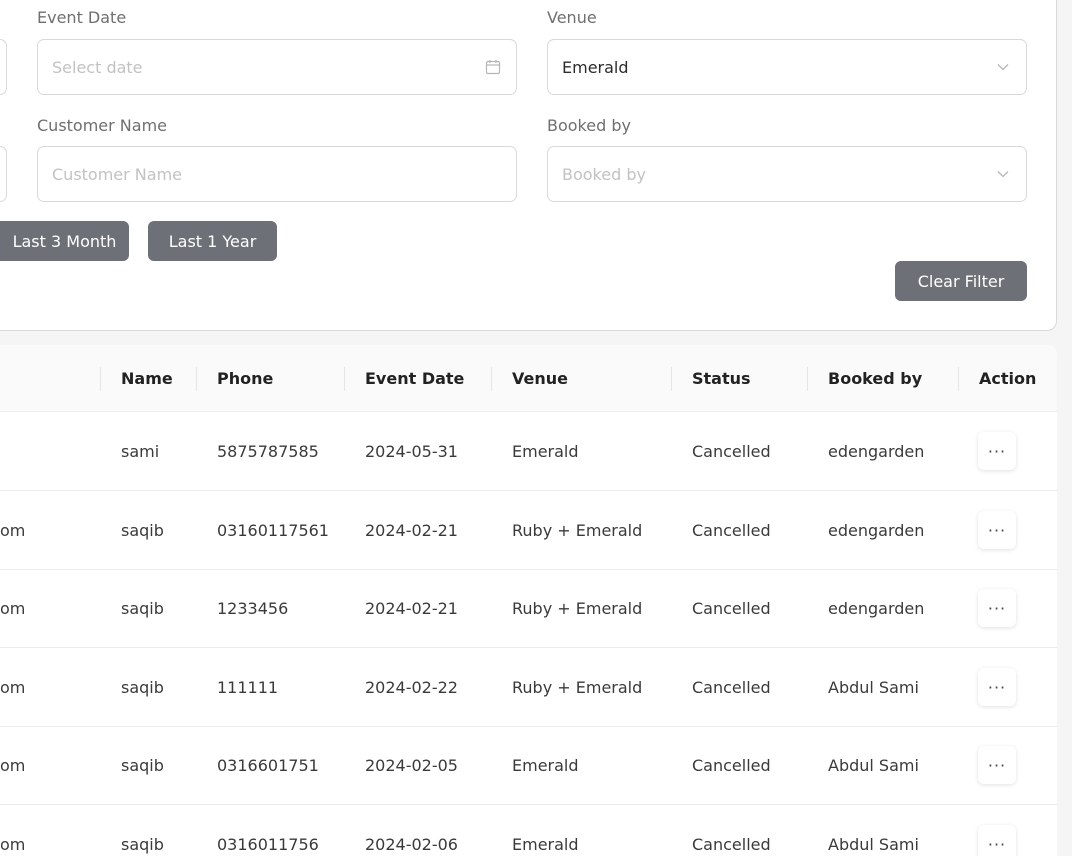 The height and width of the screenshot is (856, 1072). What do you see at coordinates (64, 241) in the screenshot?
I see `last-3-month-button: Last 3 Month` at bounding box center [64, 241].